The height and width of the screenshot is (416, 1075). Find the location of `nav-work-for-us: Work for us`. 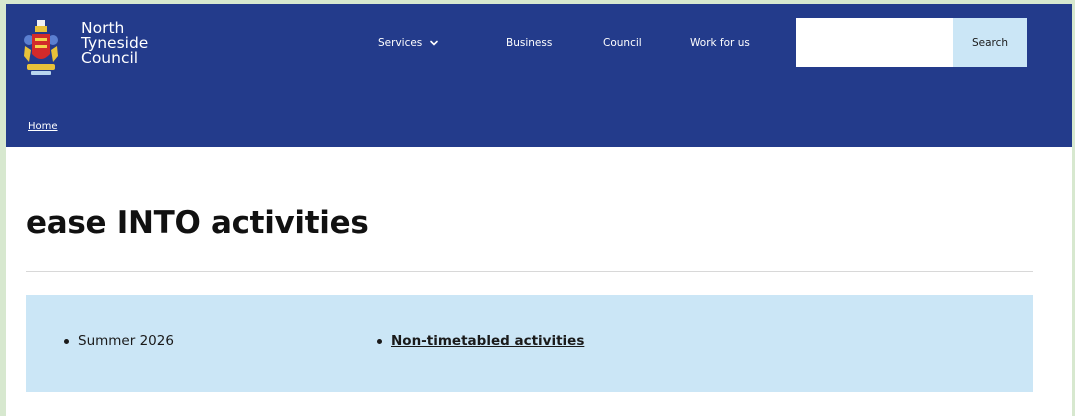

nav-work-for-us: Work for us is located at coordinates (720, 43).